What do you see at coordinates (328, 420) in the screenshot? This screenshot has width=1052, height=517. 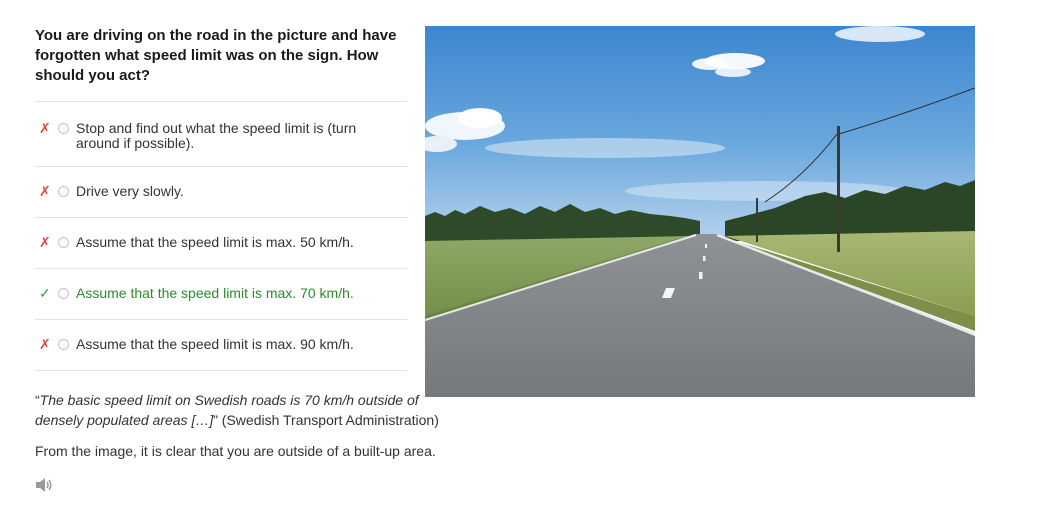 I see `quote-source: (Swedish Transport Administration)` at bounding box center [328, 420].